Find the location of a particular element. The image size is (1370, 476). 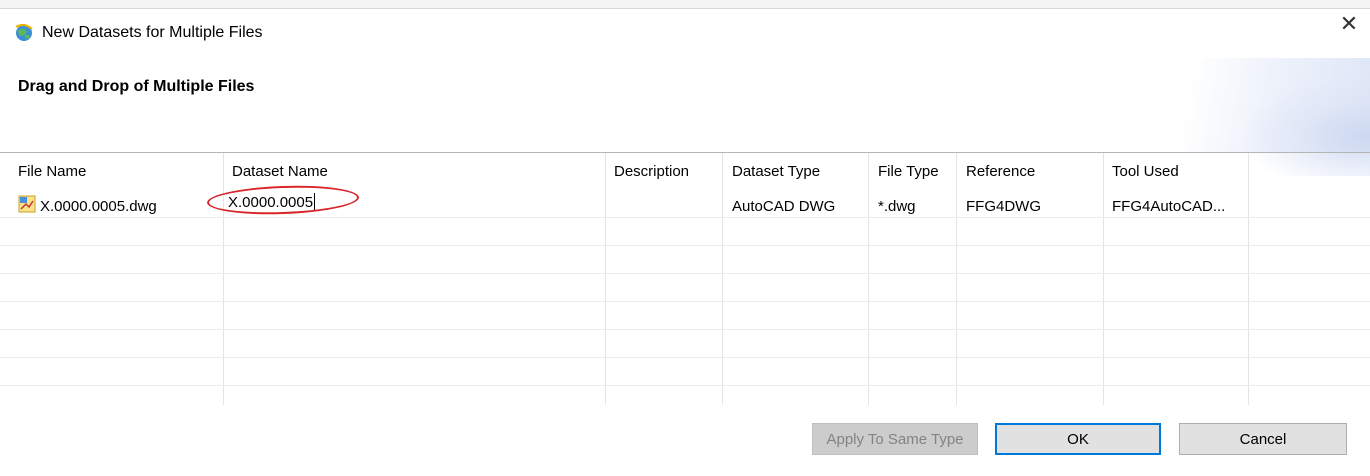

table-cell-reference: FFG4DWG is located at coordinates (1003, 207).